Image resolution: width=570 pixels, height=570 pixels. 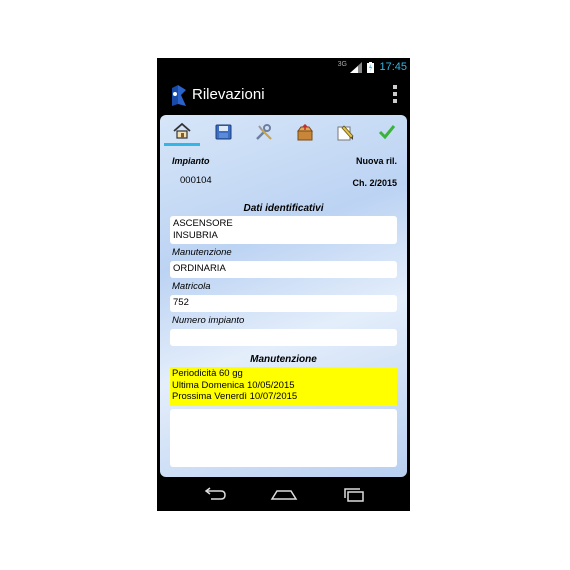 I want to click on tab-confirm, so click(x=387, y=132).